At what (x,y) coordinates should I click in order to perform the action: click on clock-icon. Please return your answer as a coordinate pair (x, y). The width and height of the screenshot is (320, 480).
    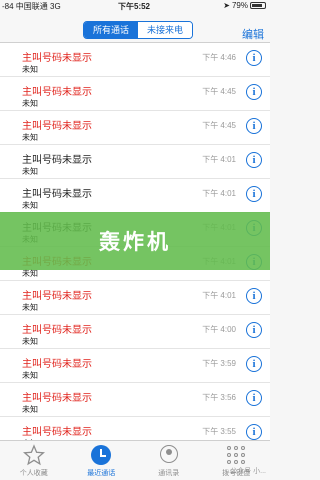
    Looking at the image, I should click on (101, 455).